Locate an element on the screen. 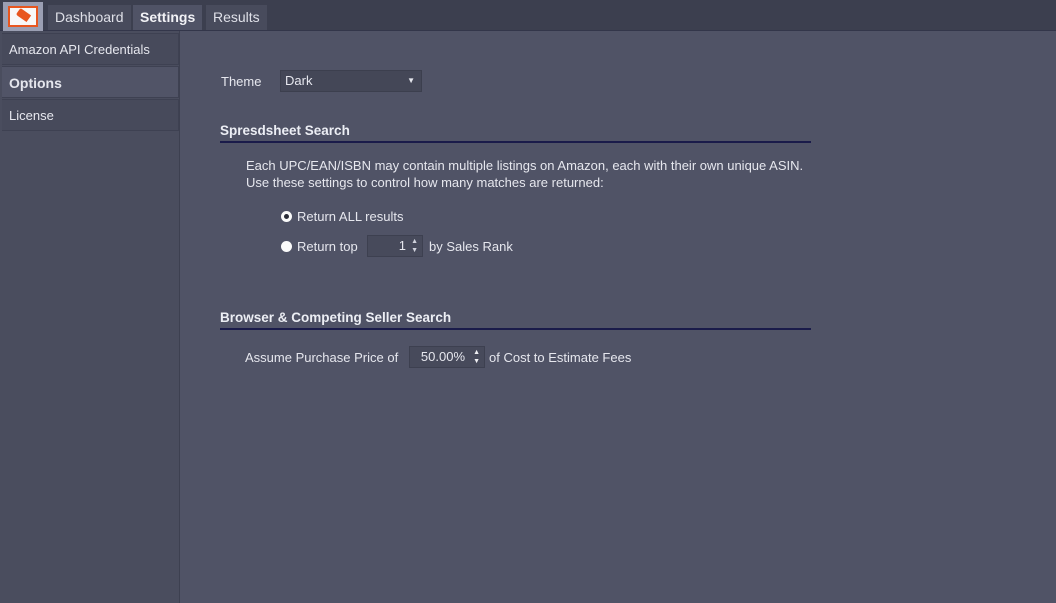  tab-settings: Settings is located at coordinates (168, 17).